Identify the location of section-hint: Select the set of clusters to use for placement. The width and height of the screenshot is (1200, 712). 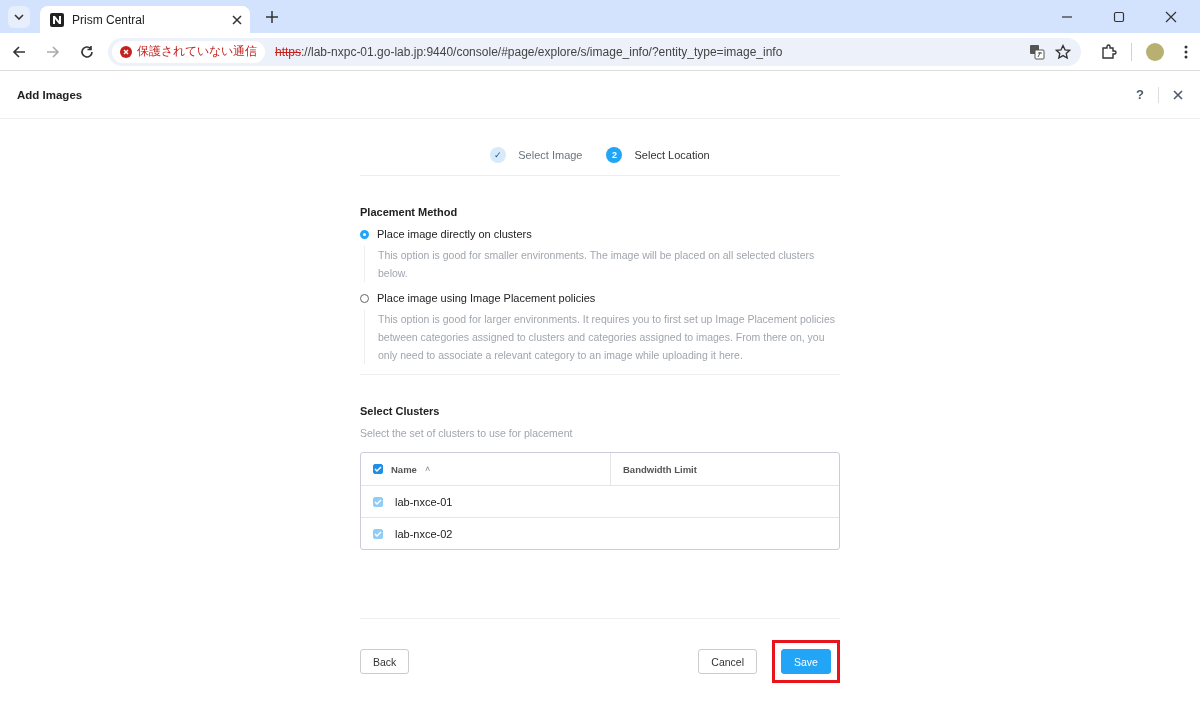
(467, 433).